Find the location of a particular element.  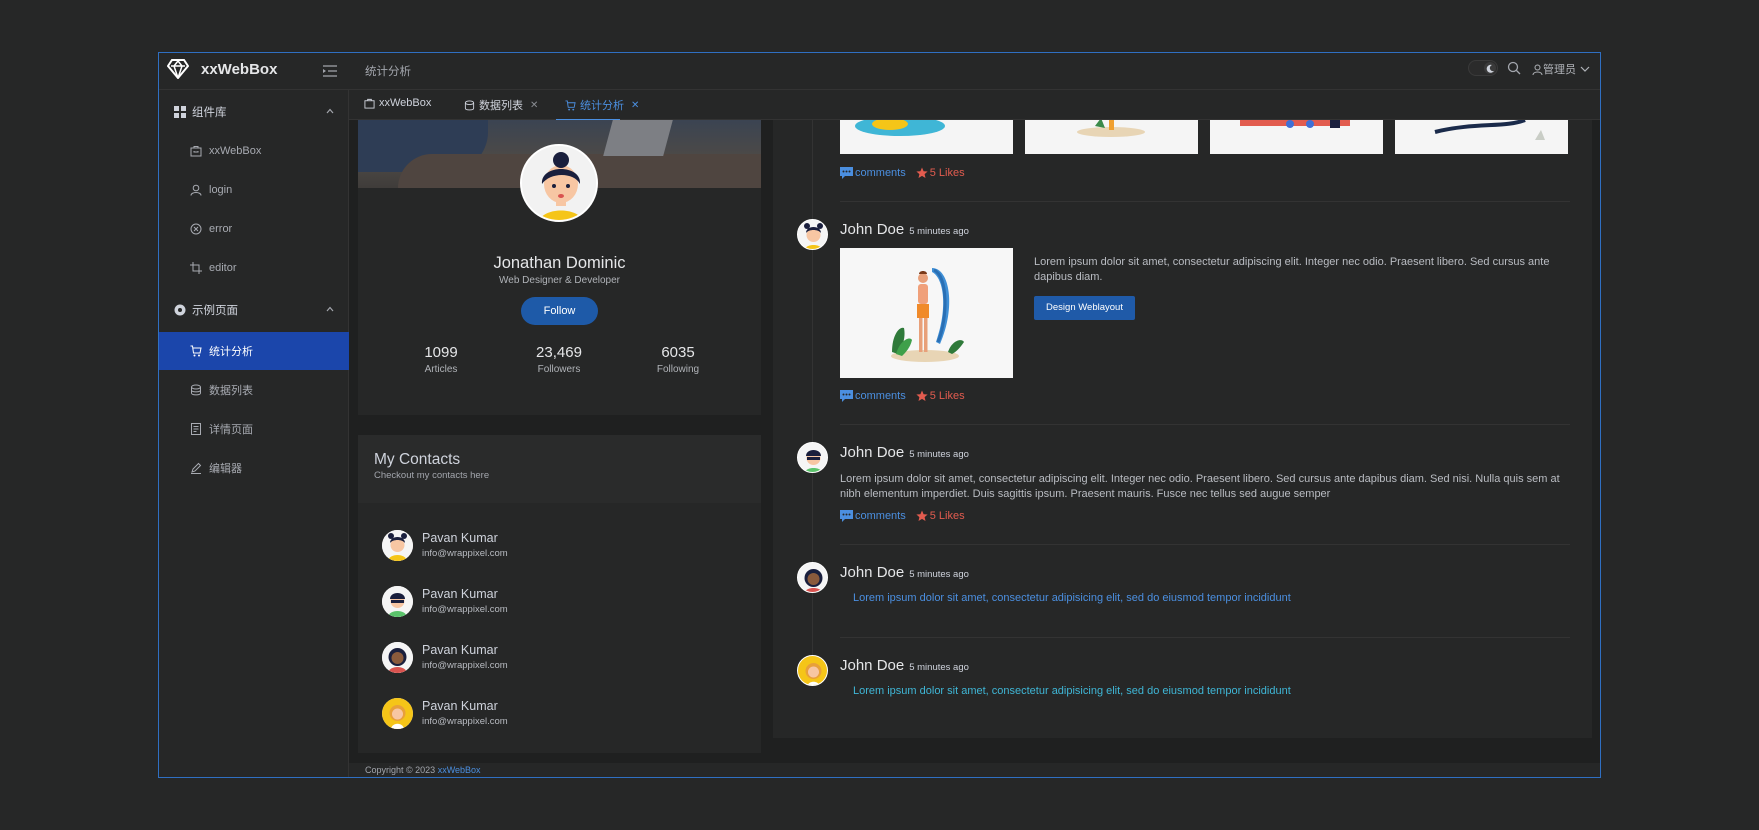

footer-brand-link: xxWebBox is located at coordinates (459, 770).